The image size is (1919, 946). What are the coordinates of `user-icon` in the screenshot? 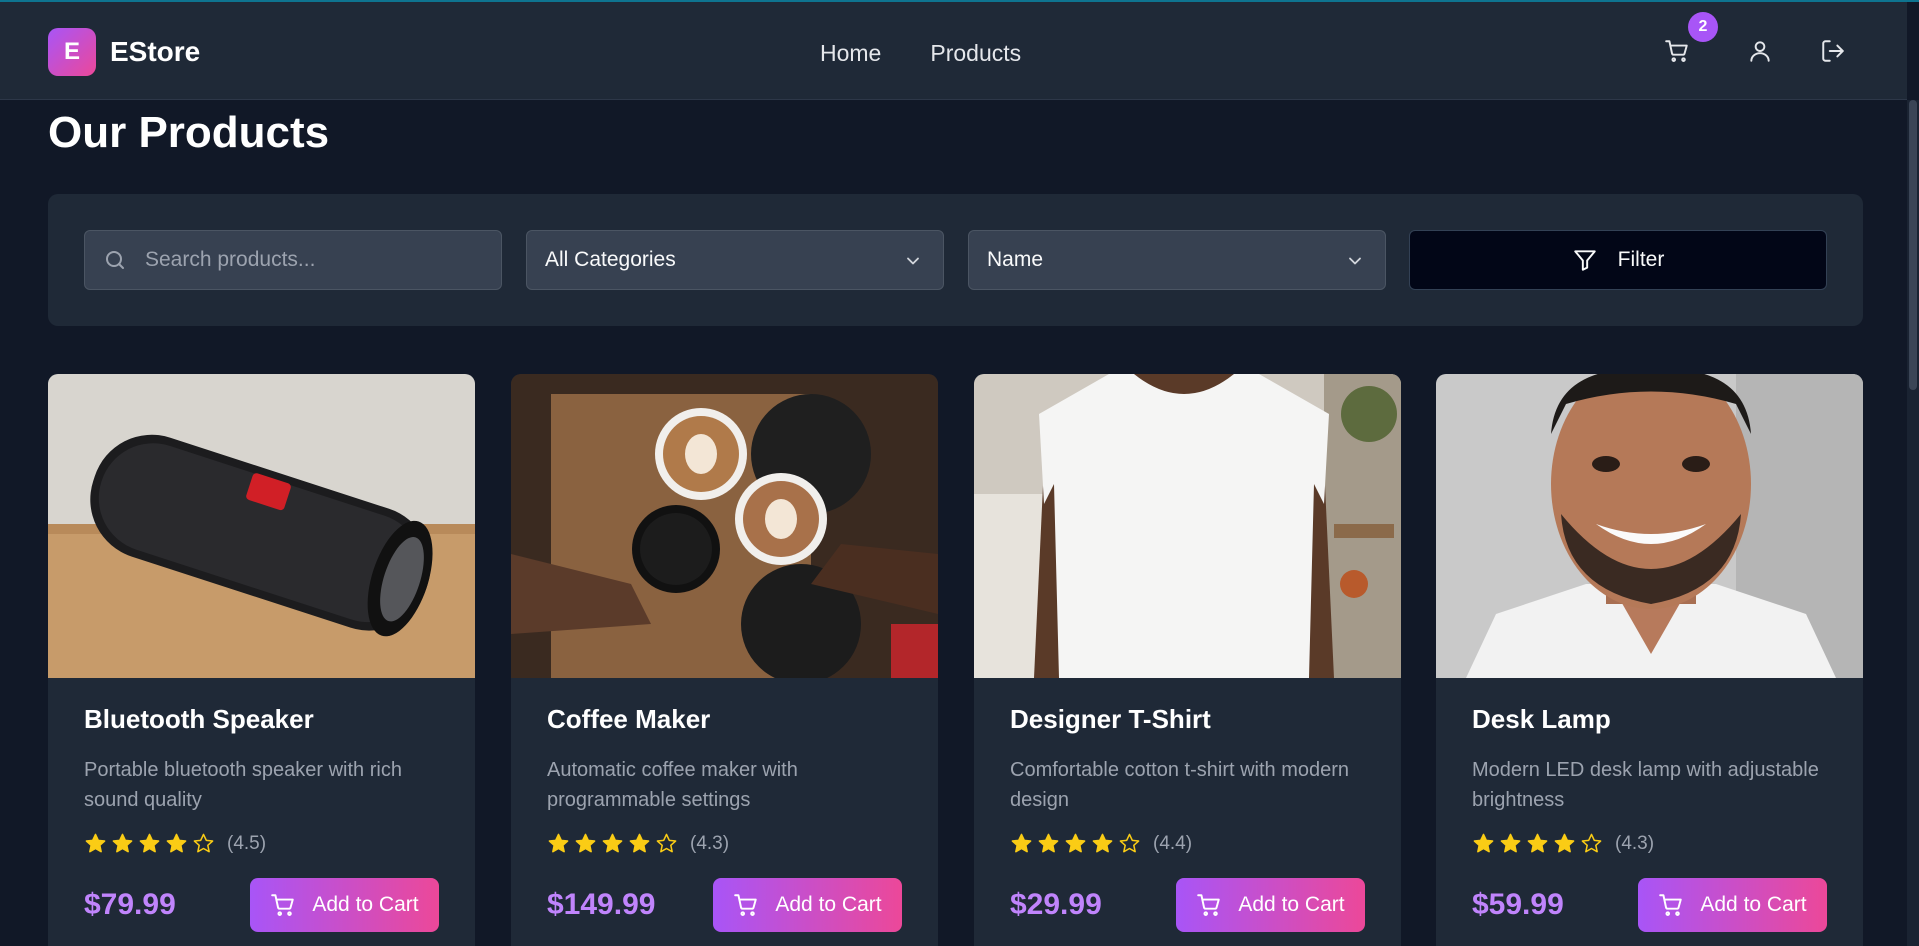 It's located at (1760, 51).